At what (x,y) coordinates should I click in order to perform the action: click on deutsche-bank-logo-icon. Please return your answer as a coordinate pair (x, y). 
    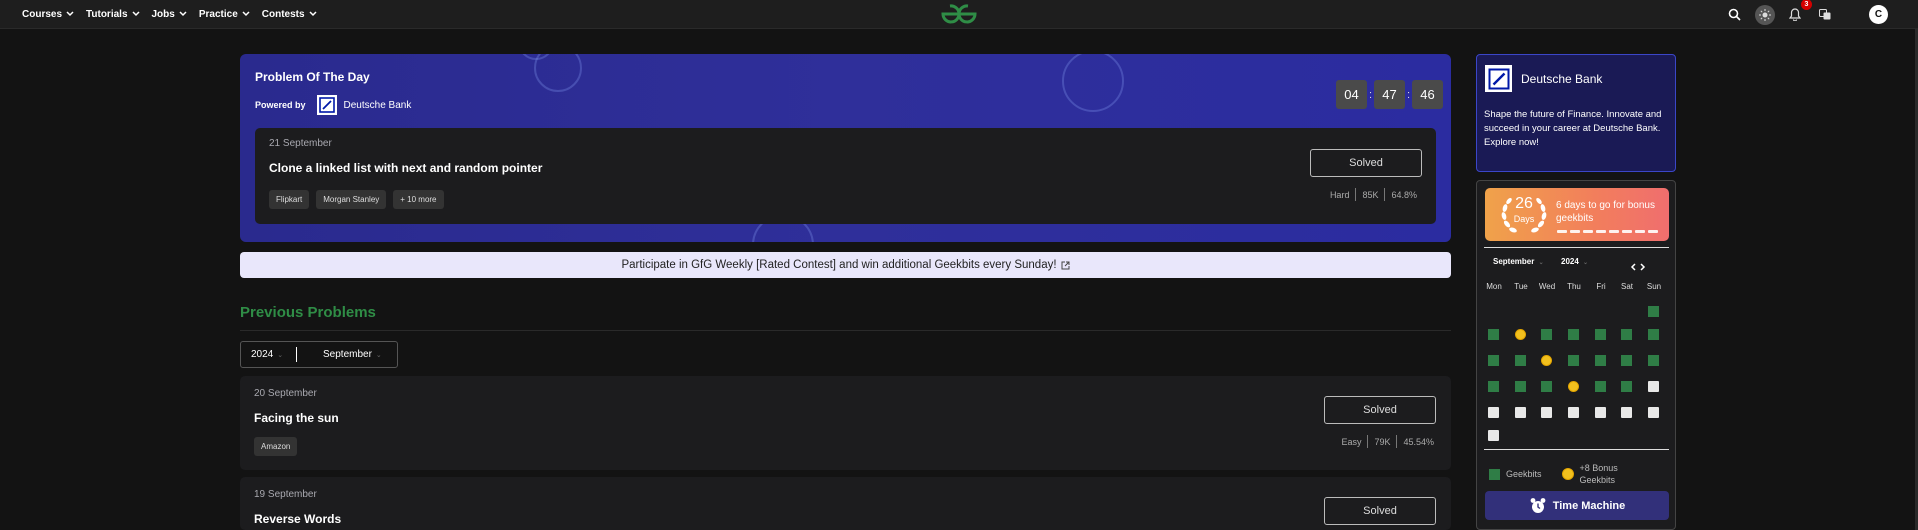
    Looking at the image, I should click on (326, 105).